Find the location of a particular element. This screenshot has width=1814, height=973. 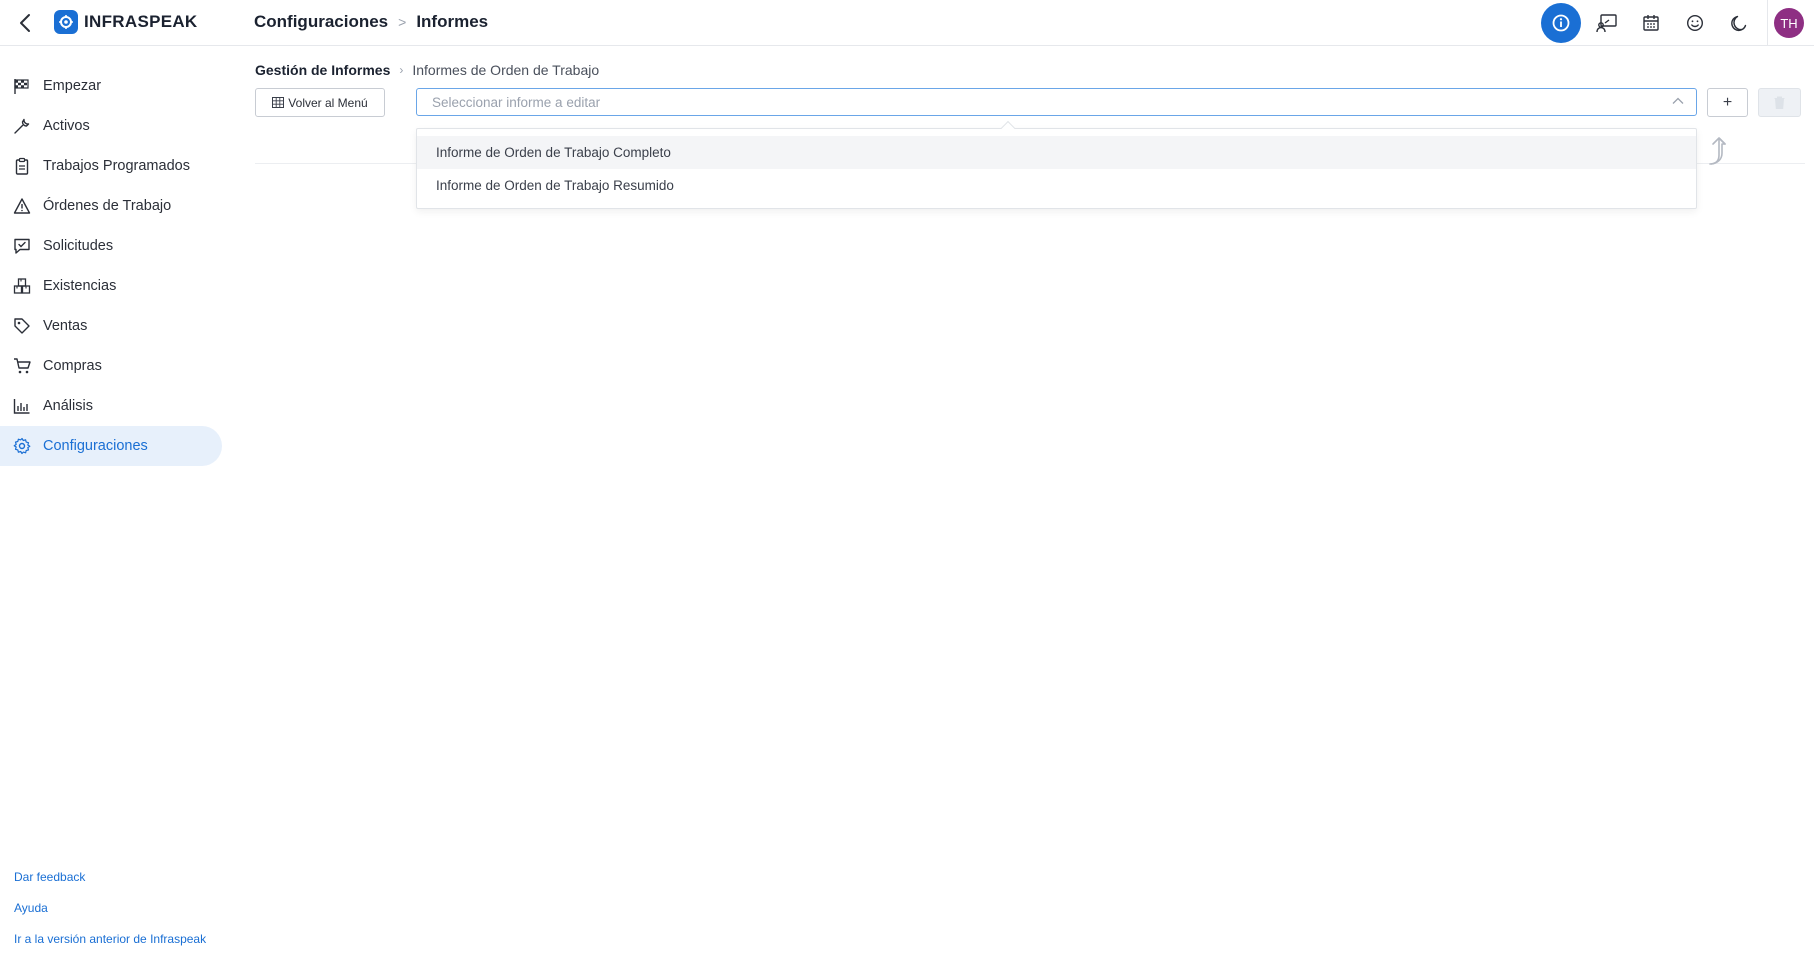

sidebar-item-analisis: Análisis is located at coordinates (111, 406).